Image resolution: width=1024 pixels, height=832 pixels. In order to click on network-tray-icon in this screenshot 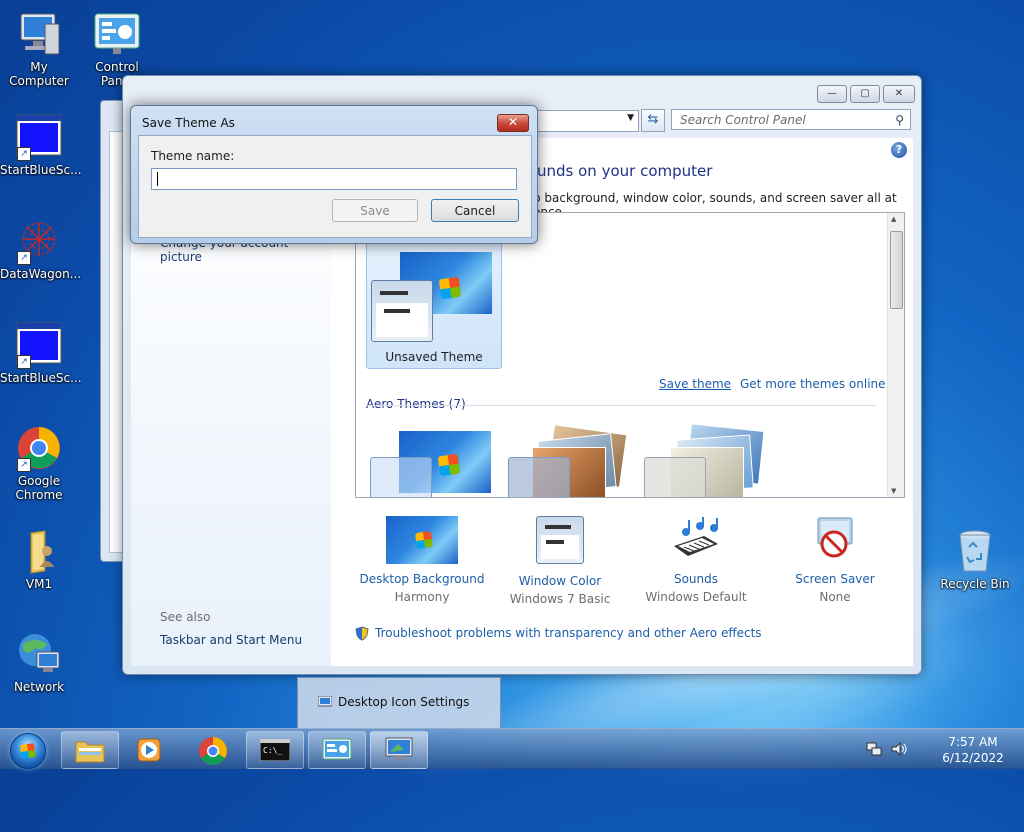, I will do `click(874, 749)`.